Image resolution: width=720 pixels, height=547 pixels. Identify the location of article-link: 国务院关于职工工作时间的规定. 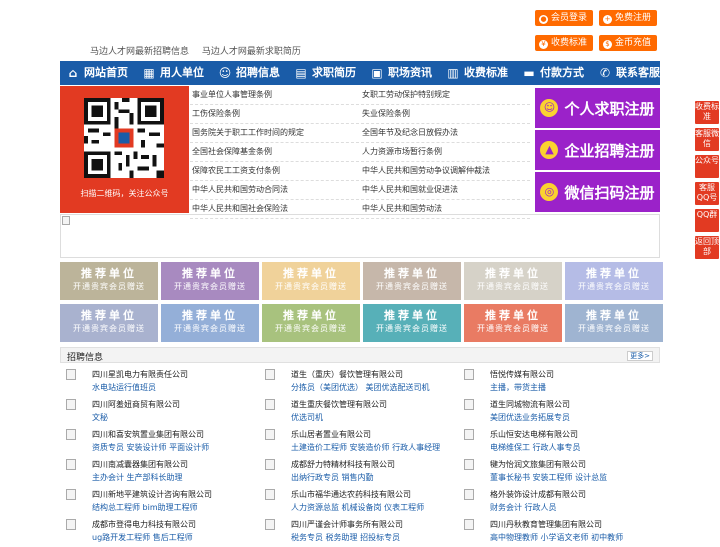
(275, 133).